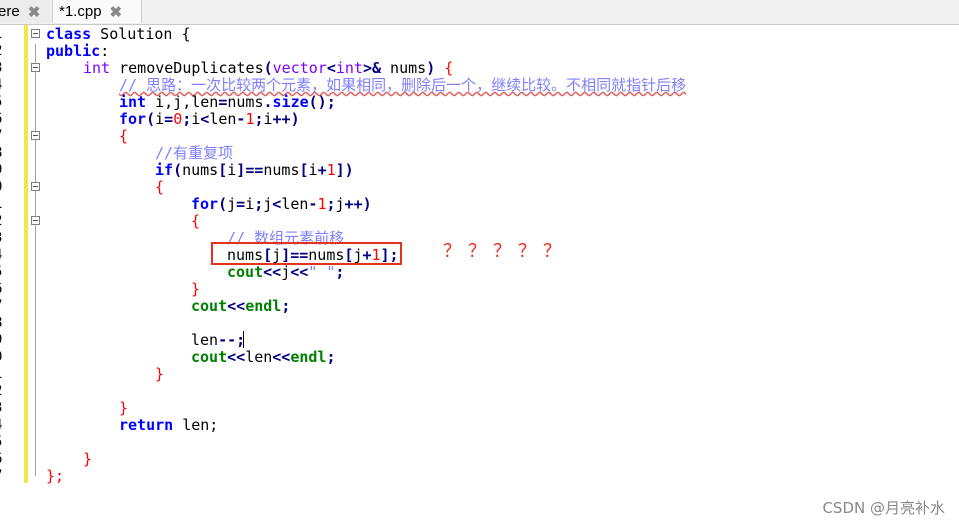 The height and width of the screenshot is (528, 959). What do you see at coordinates (55, 476) in the screenshot?
I see `brace: };` at bounding box center [55, 476].